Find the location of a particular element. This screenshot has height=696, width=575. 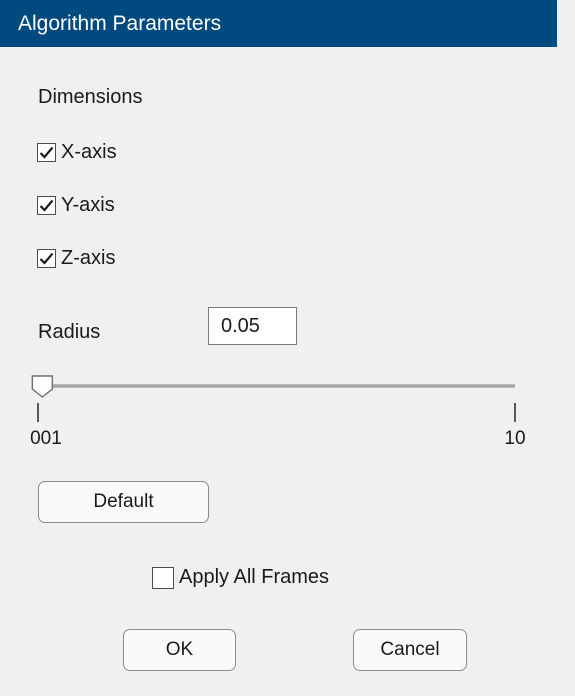

ok-button: OK is located at coordinates (179, 650).